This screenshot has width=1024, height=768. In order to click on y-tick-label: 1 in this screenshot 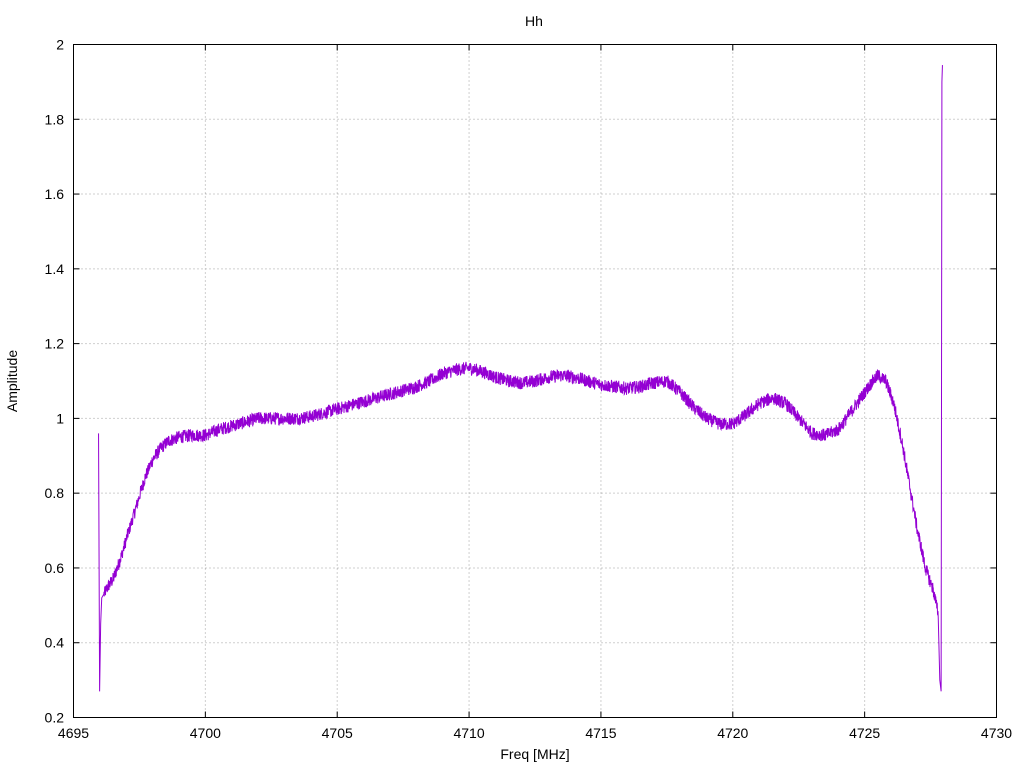, I will do `click(60, 418)`.